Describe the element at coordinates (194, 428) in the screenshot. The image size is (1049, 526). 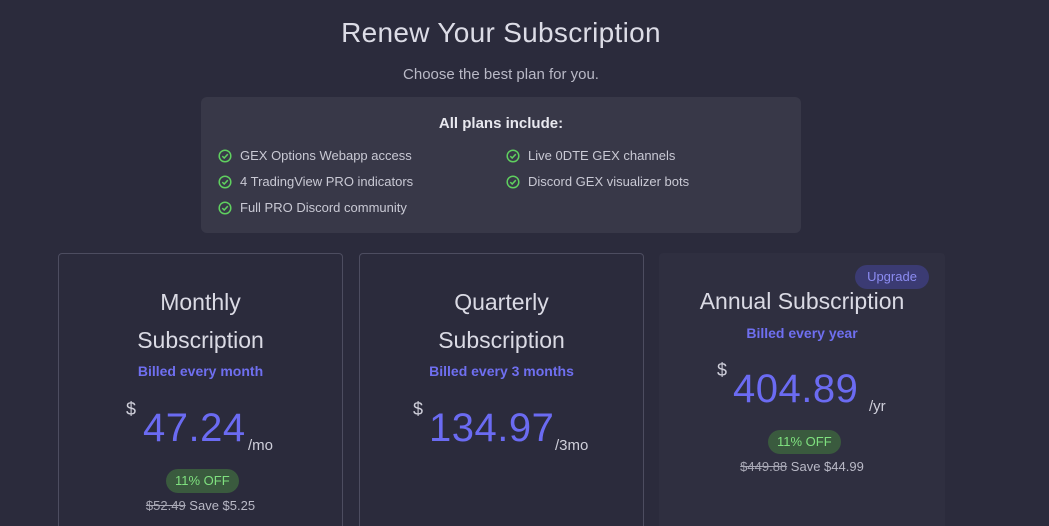
I see `price-amount: 47.24` at that location.